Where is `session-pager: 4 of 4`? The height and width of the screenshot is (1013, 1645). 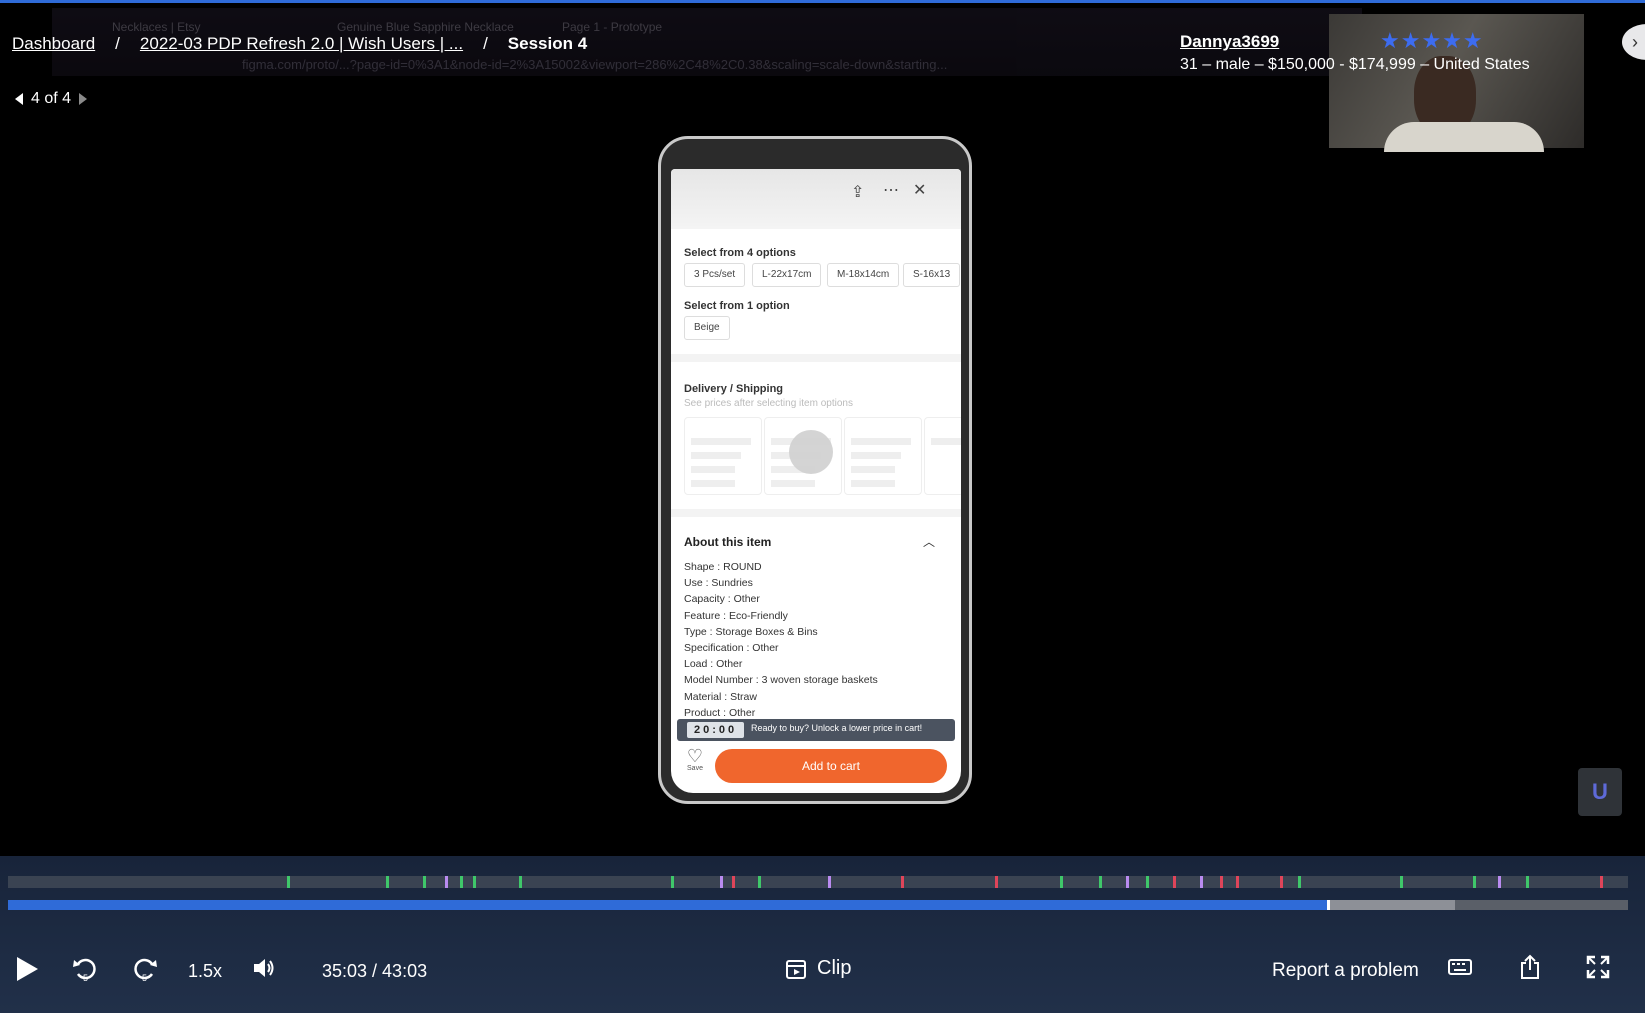 session-pager: 4 of 4 is located at coordinates (51, 99).